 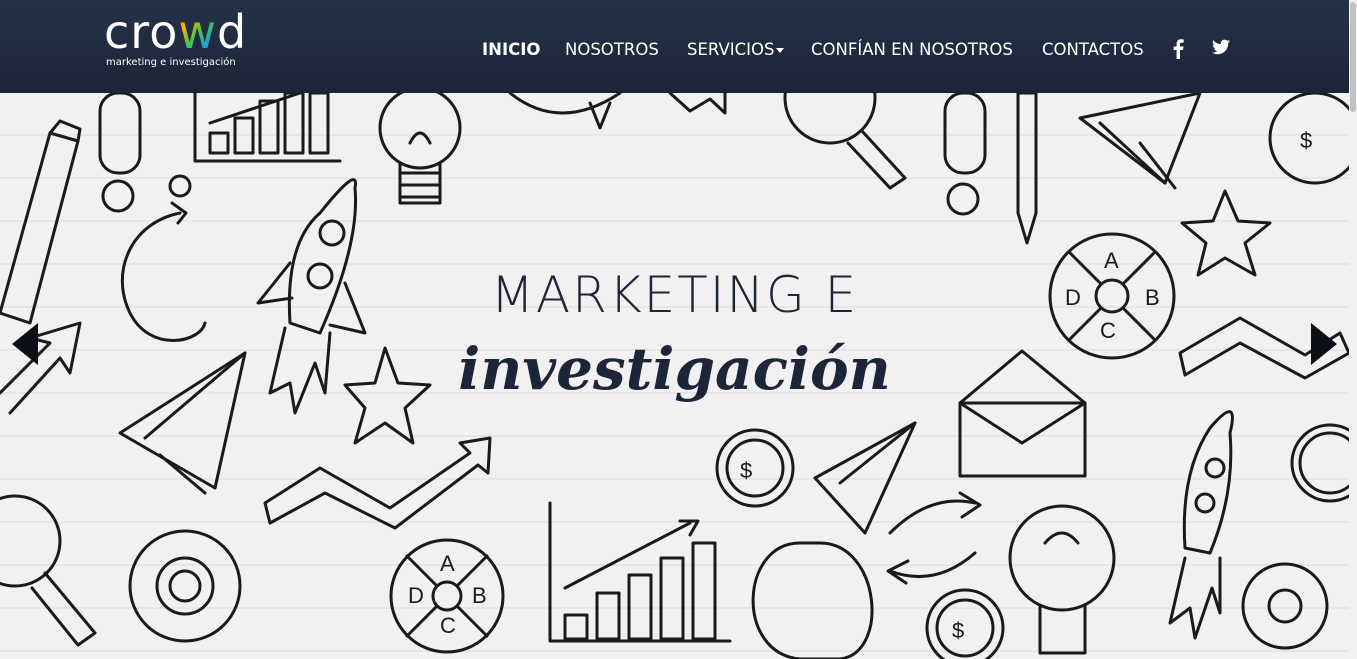 What do you see at coordinates (1181, 49) in the screenshot?
I see `facebook-icon` at bounding box center [1181, 49].